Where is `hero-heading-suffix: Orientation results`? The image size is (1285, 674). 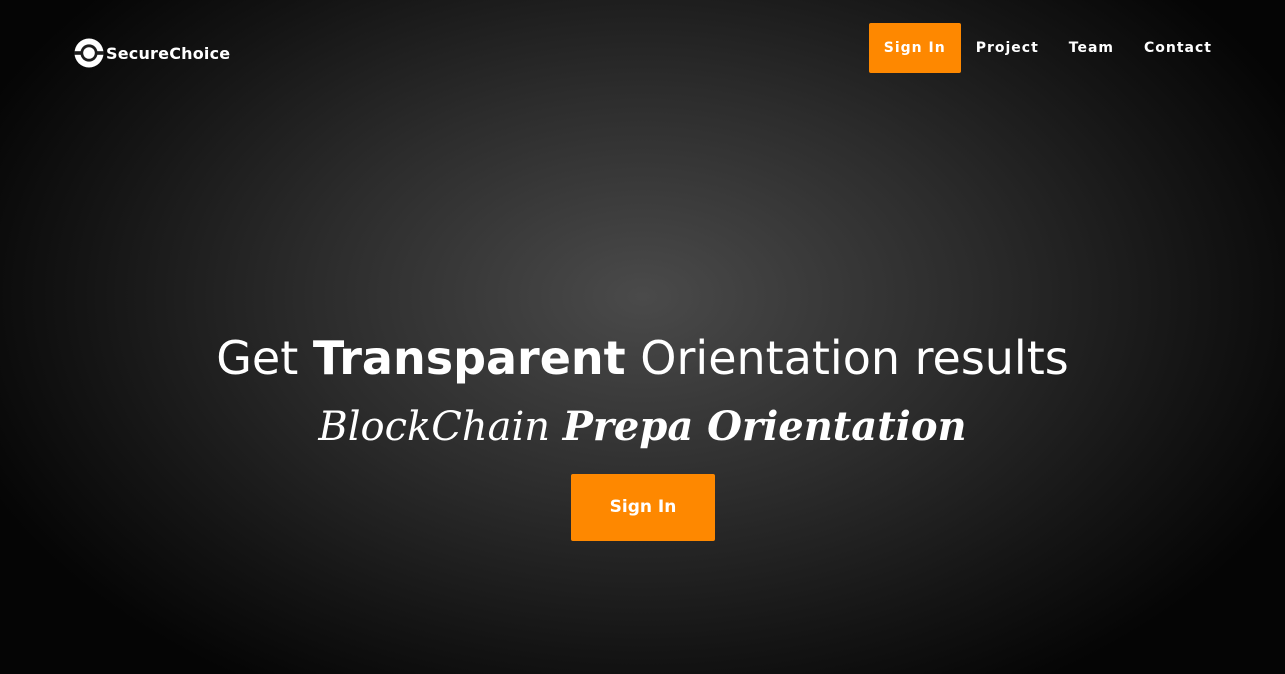 hero-heading-suffix: Orientation results is located at coordinates (854, 358).